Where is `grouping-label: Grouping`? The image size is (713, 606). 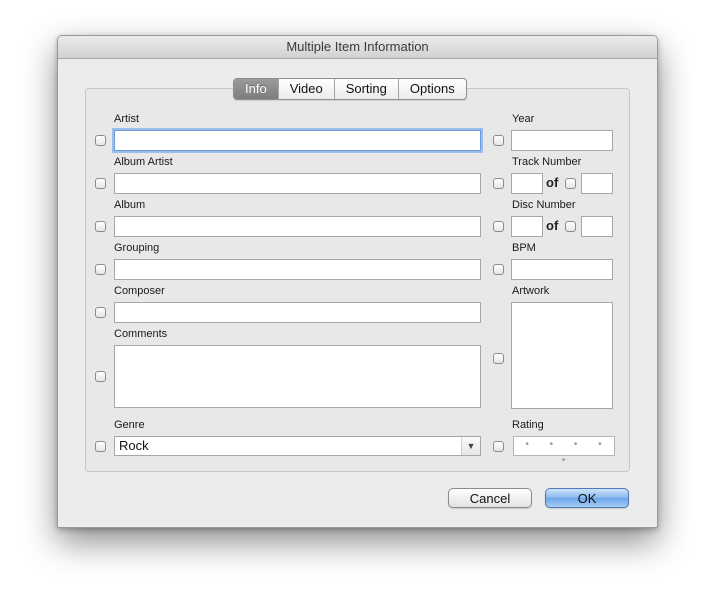
grouping-label: Grouping is located at coordinates (137, 248).